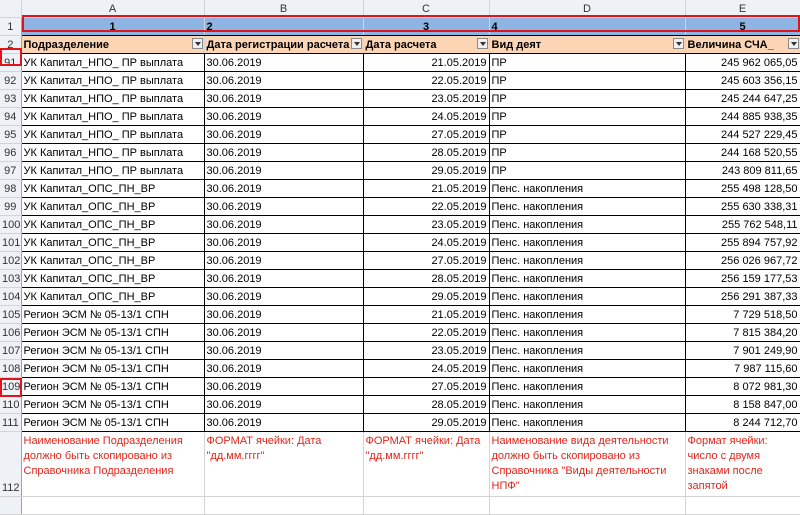 The image size is (800, 515). What do you see at coordinates (11, 188) in the screenshot?
I see `row-header: 98` at bounding box center [11, 188].